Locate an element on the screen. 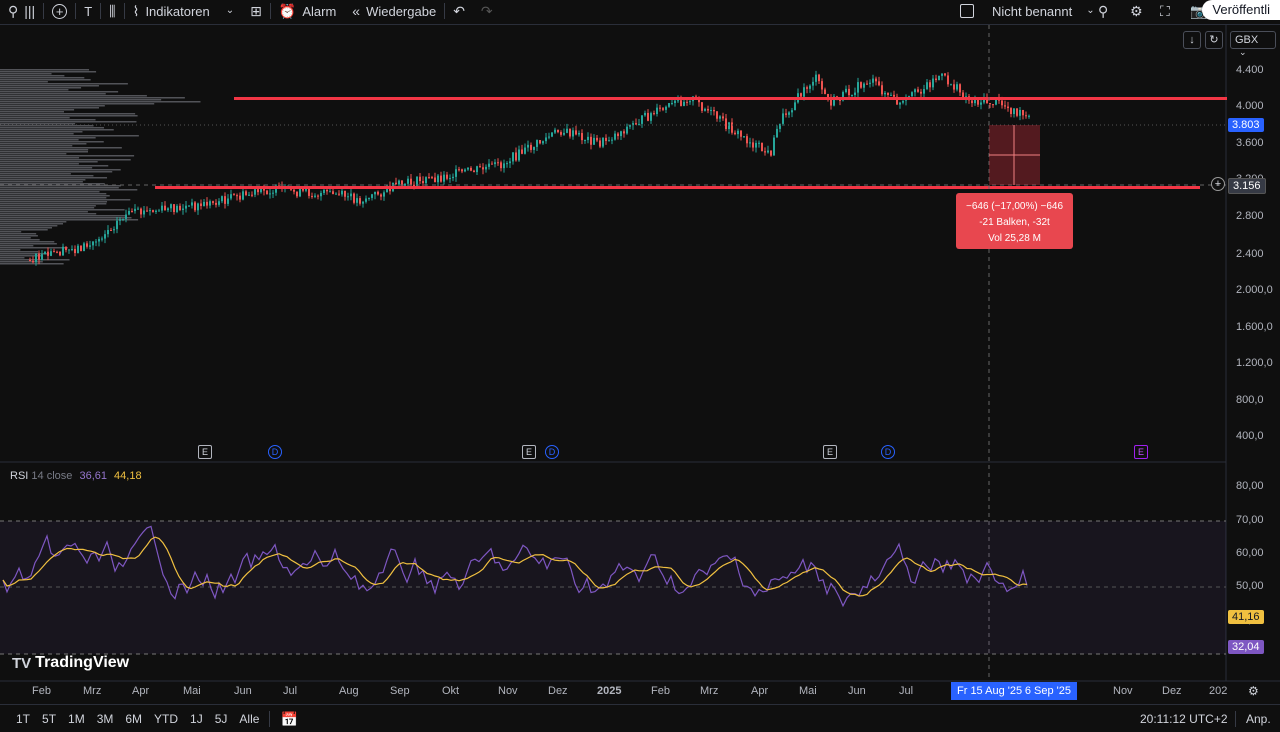 The height and width of the screenshot is (732, 1280). replay-button: « Wiedergabe is located at coordinates (394, 11).